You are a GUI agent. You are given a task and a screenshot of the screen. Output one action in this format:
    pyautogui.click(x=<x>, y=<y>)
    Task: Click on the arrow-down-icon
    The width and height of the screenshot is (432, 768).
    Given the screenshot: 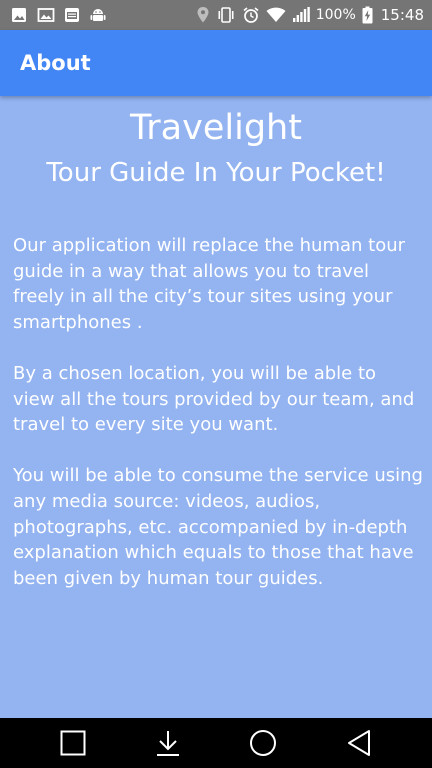 What is the action you would take?
    pyautogui.click(x=168, y=743)
    